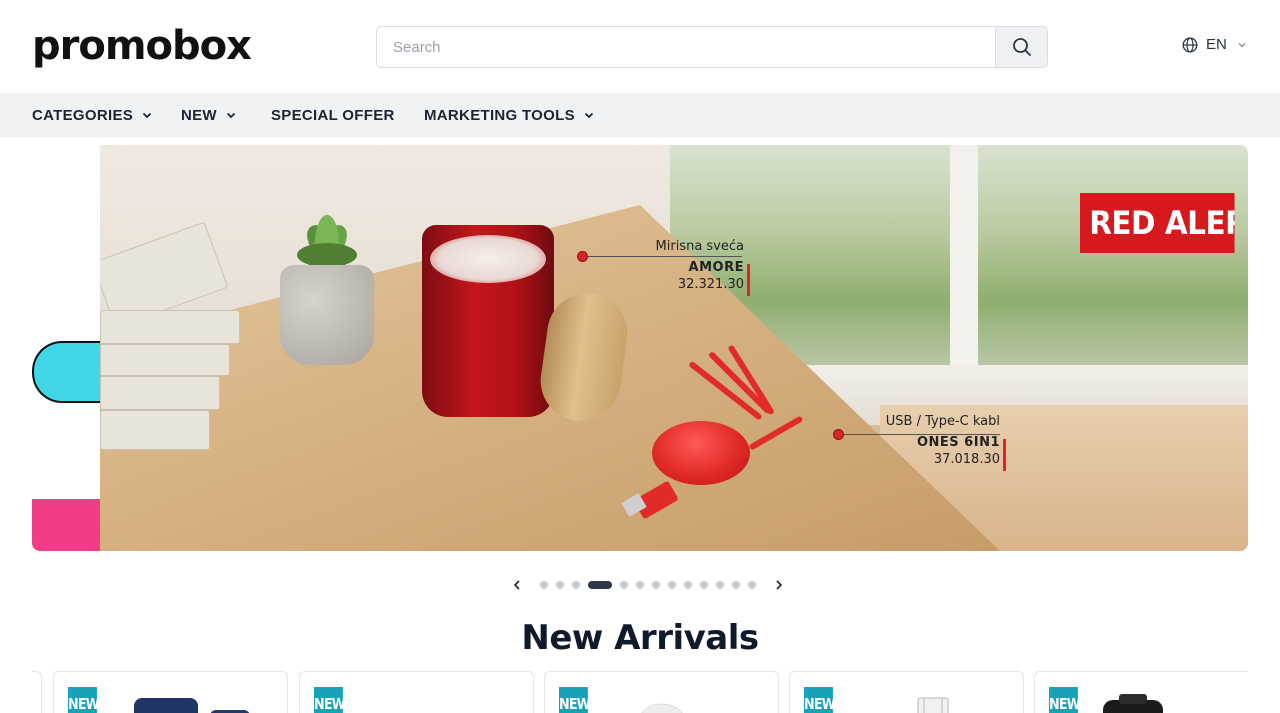 The width and height of the screenshot is (1280, 713). I want to click on nav-item-label: SPECIAL OFFER, so click(333, 115).